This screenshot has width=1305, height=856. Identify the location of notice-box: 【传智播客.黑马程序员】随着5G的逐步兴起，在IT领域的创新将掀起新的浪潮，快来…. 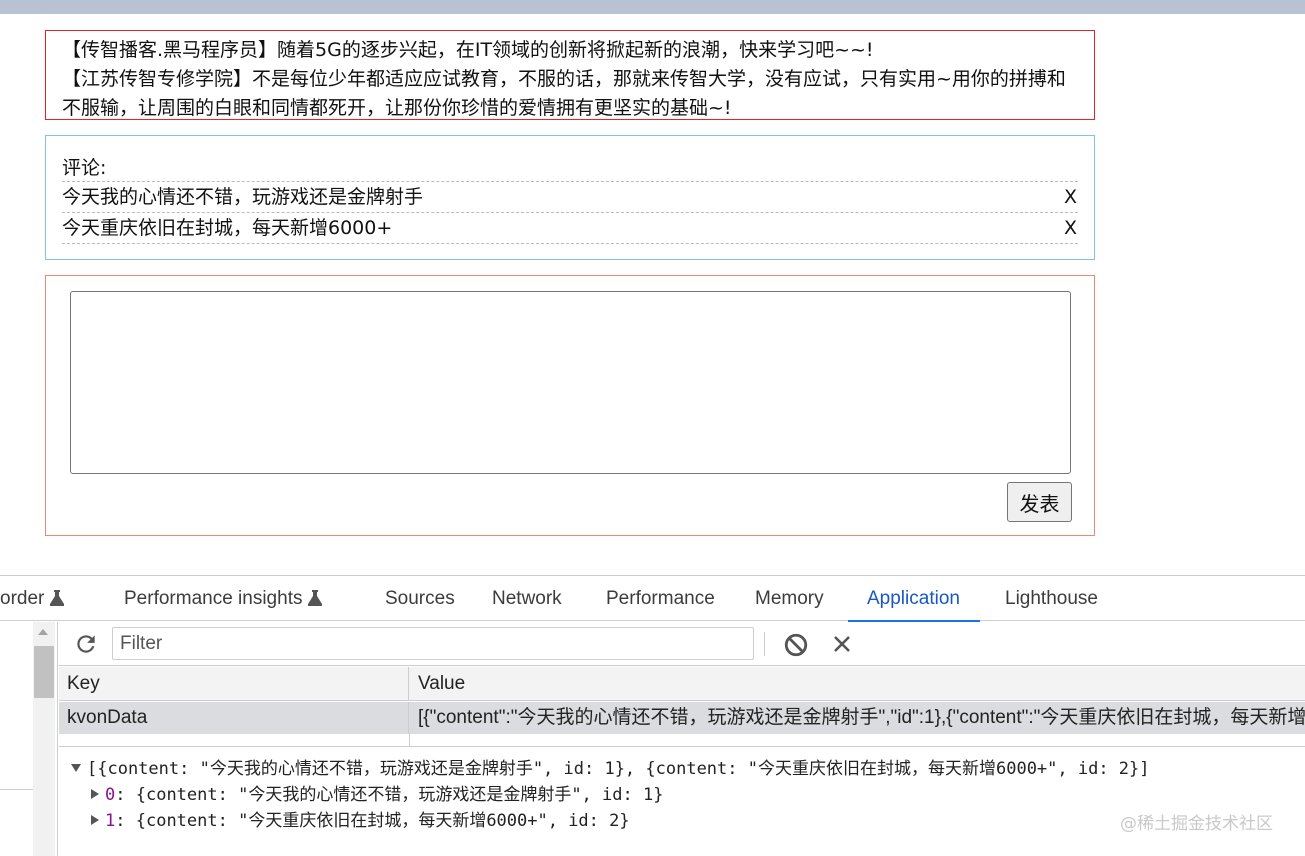
(570, 75).